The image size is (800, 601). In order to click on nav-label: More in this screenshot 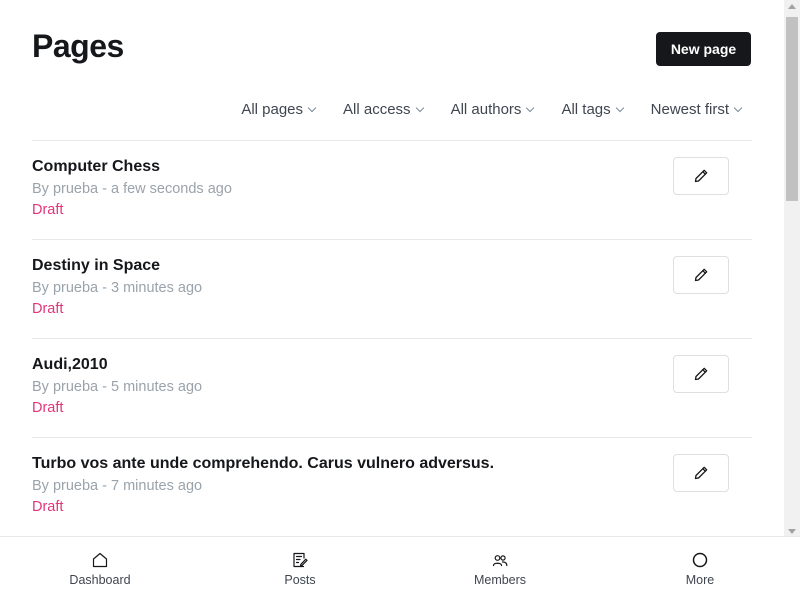, I will do `click(700, 580)`.